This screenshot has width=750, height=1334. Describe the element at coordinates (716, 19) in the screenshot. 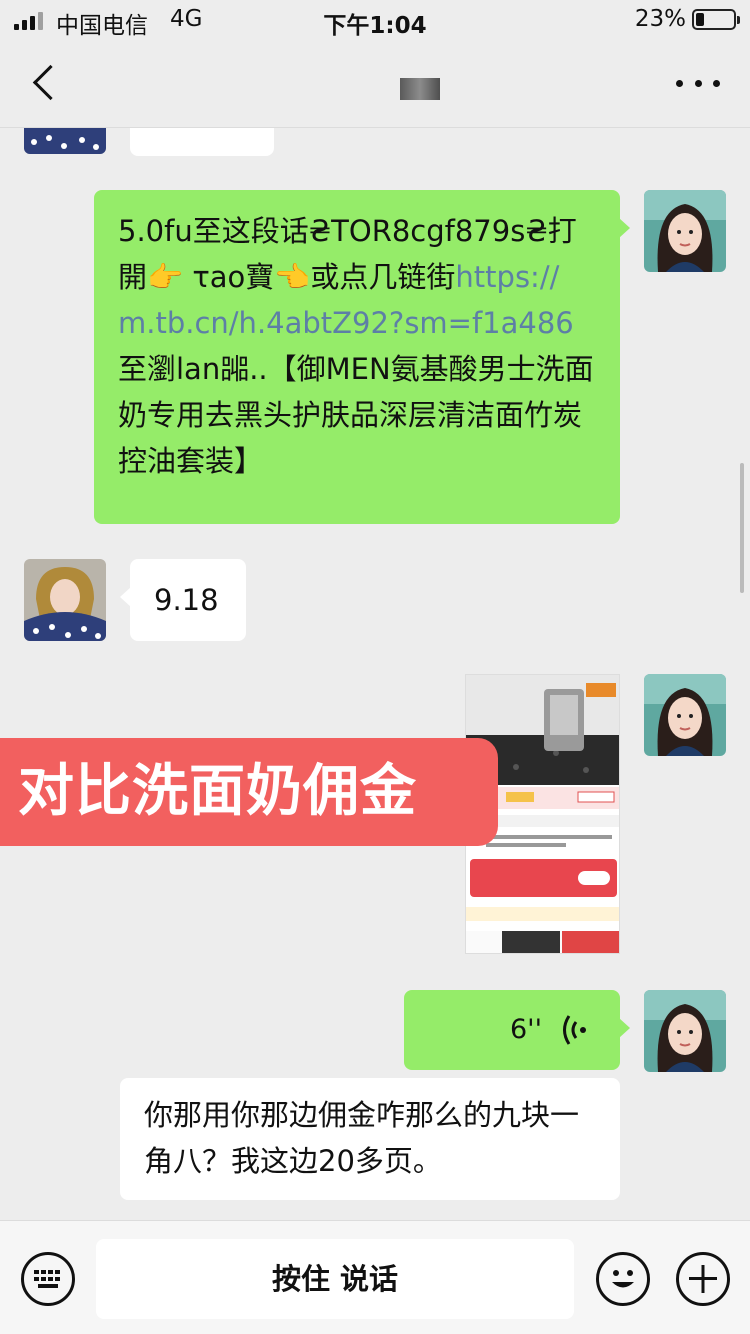

I see `battery-icon` at that location.